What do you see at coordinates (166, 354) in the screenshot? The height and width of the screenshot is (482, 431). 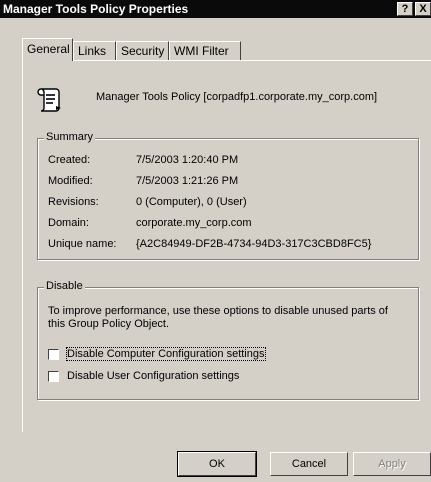 I see `disable-computer-label: Disable Computer Configuration settings` at bounding box center [166, 354].